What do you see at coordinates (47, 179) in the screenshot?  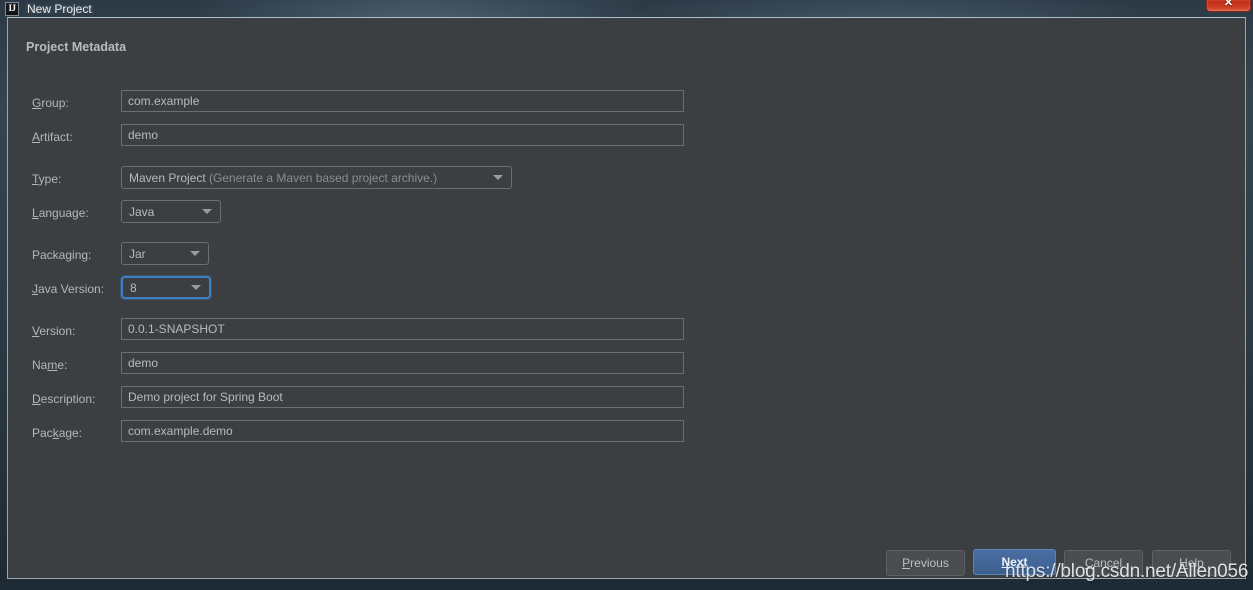 I see `field-label-type: Type:` at bounding box center [47, 179].